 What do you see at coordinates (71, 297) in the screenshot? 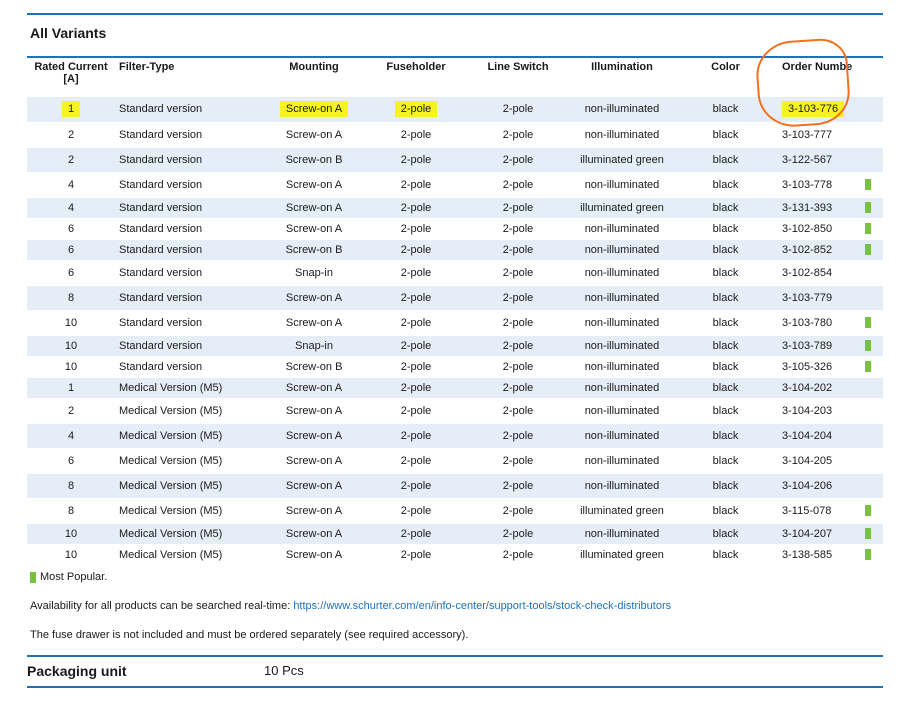
I see `rated-current-cell-text: 8` at bounding box center [71, 297].